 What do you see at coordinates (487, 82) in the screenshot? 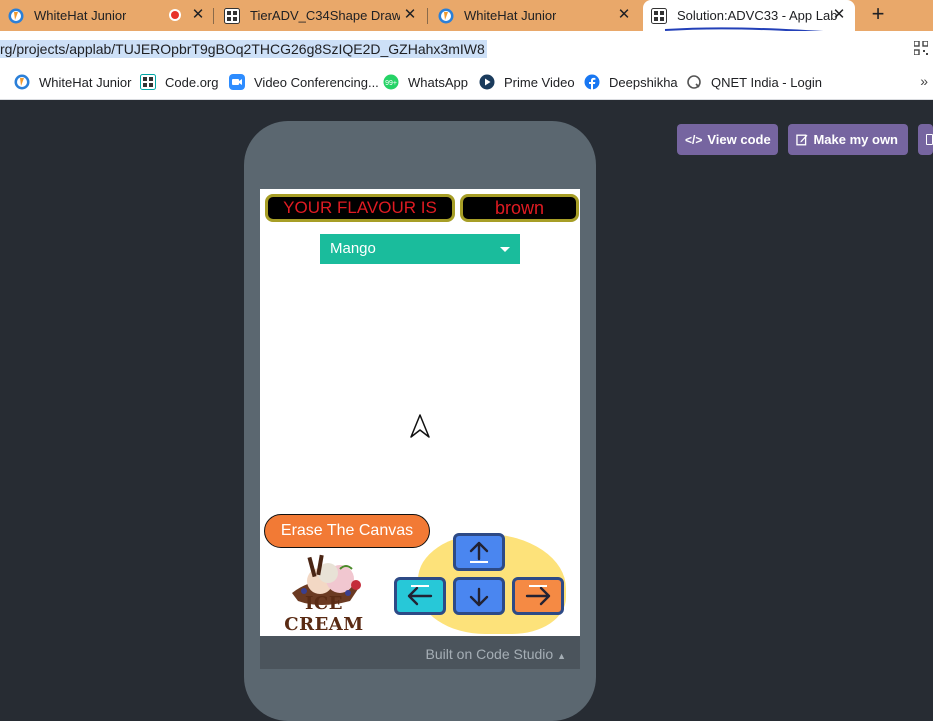
I see `prime-video-icon` at bounding box center [487, 82].